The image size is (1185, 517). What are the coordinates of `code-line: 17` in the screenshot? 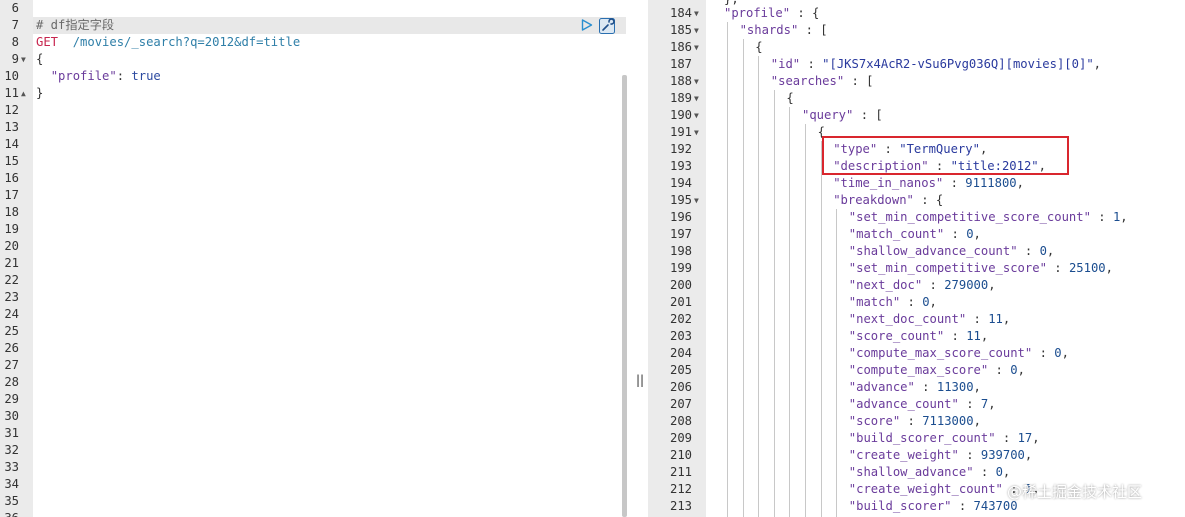 It's located at (300, 195).